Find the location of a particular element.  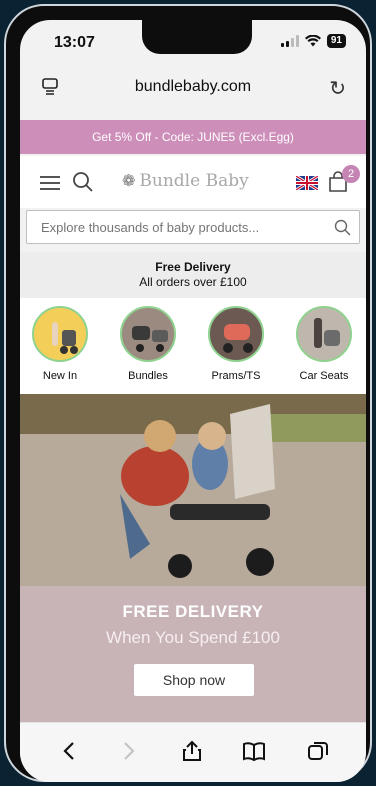

category-label: Prams/TS is located at coordinates (236, 376).